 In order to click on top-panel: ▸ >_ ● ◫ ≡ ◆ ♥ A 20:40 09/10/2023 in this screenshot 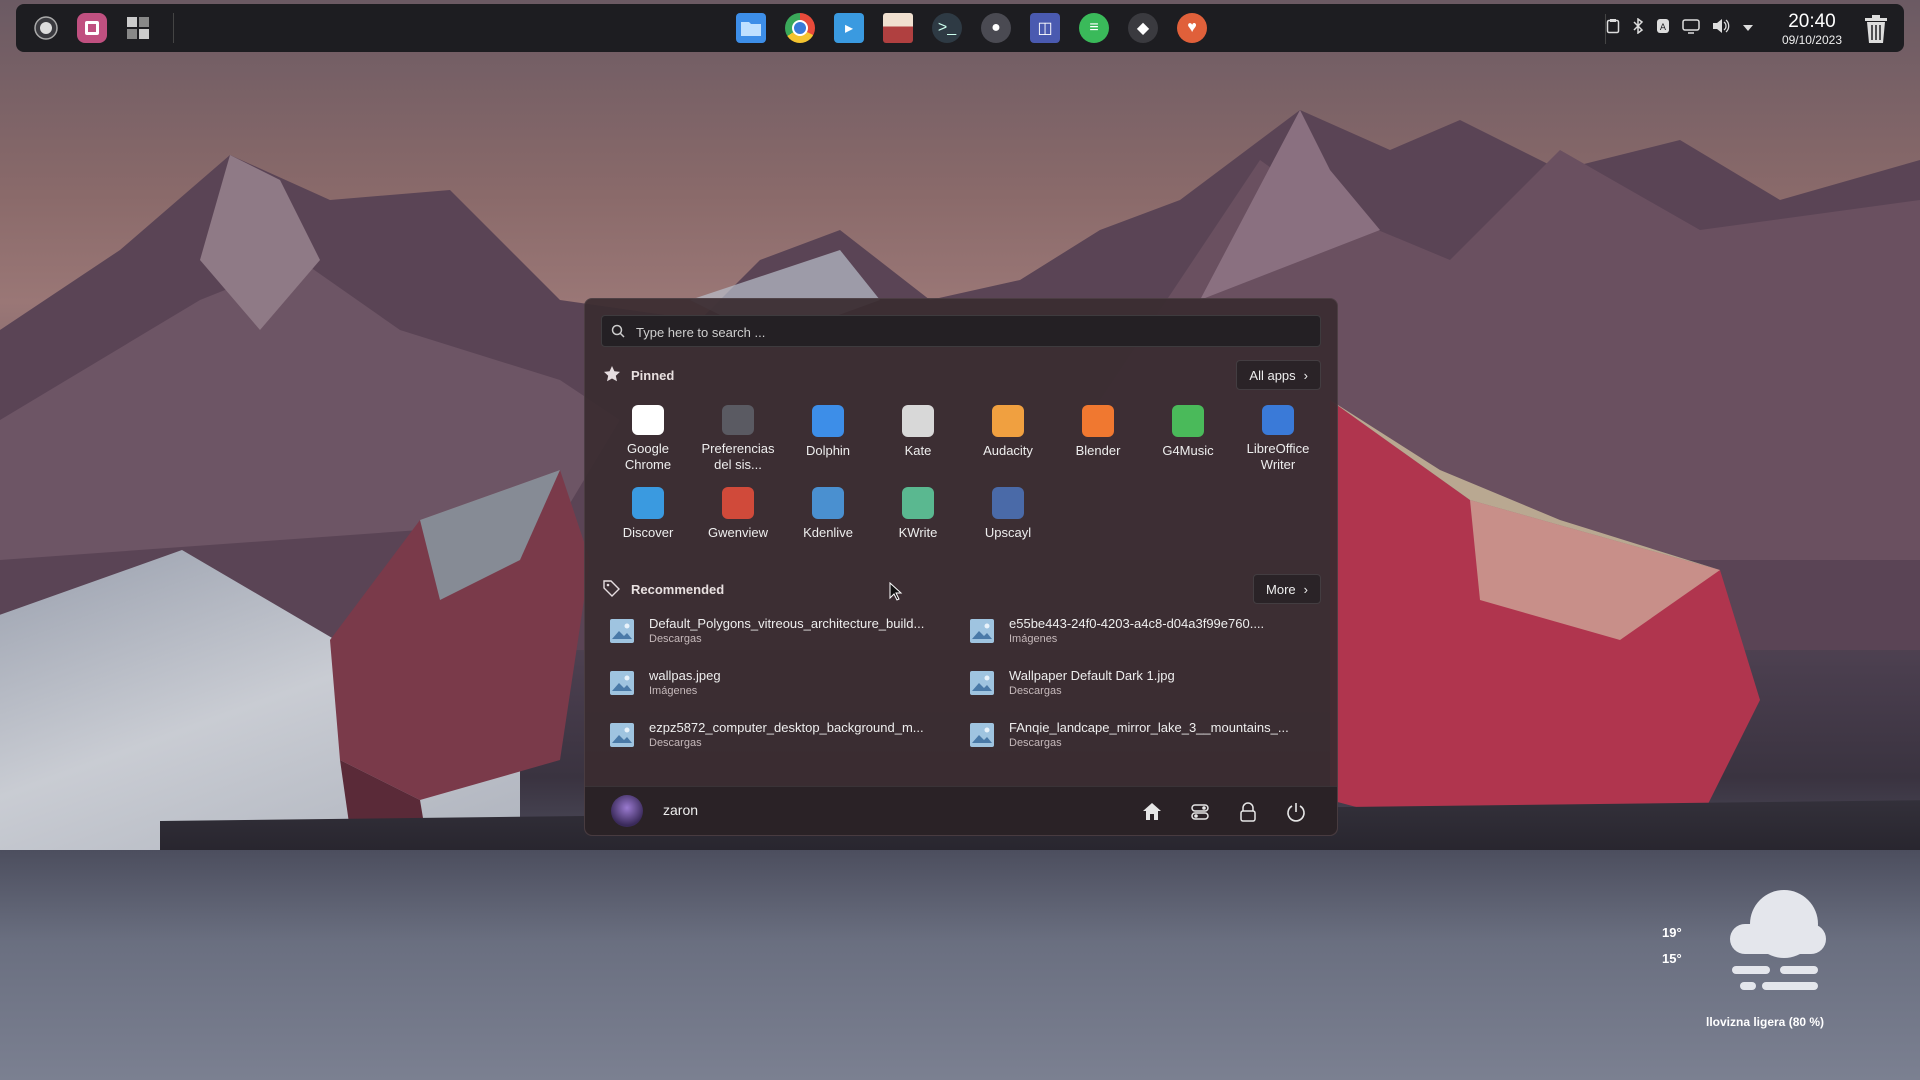, I will do `click(960, 28)`.